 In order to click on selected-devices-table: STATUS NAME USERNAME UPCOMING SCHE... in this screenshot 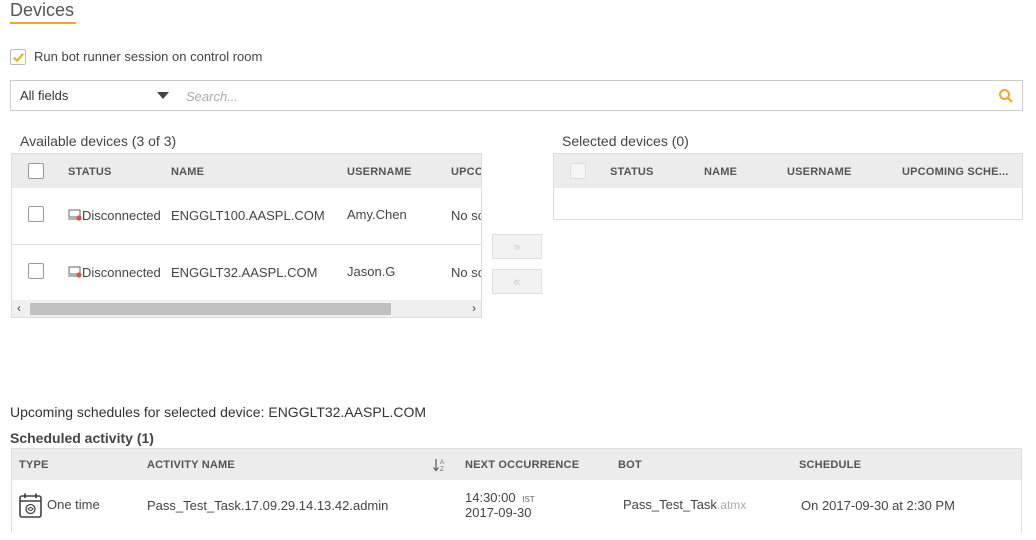, I will do `click(788, 186)`.